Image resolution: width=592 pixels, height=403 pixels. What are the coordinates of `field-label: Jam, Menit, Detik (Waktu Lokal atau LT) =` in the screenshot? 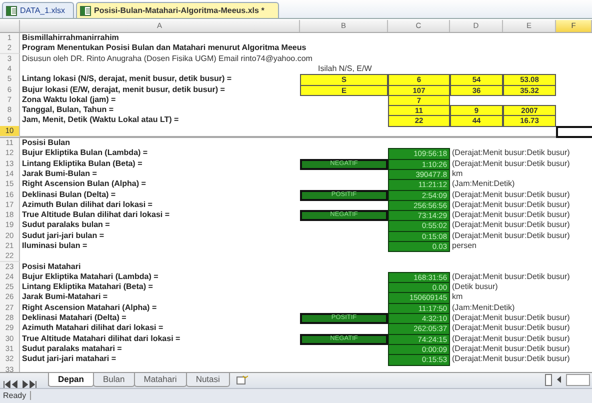 It's located at (100, 119).